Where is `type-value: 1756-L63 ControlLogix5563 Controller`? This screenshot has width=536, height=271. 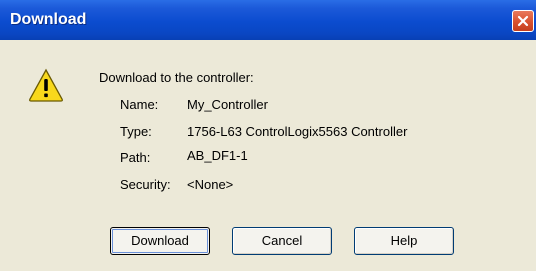 type-value: 1756-L63 ControlLogix5563 Controller is located at coordinates (297, 131).